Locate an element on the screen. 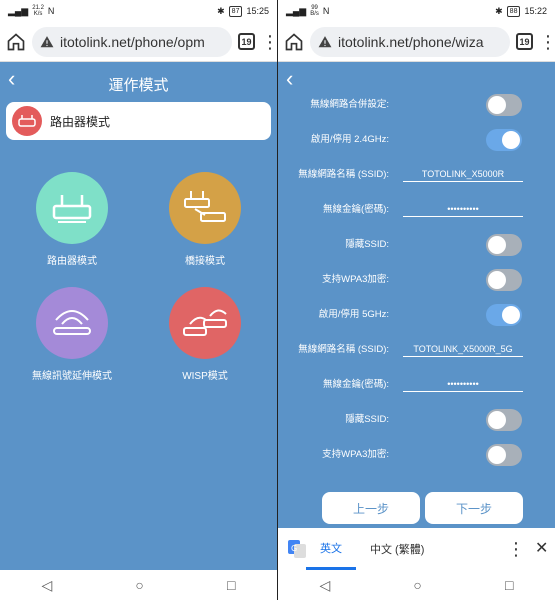  router-icon is located at coordinates (27, 121).